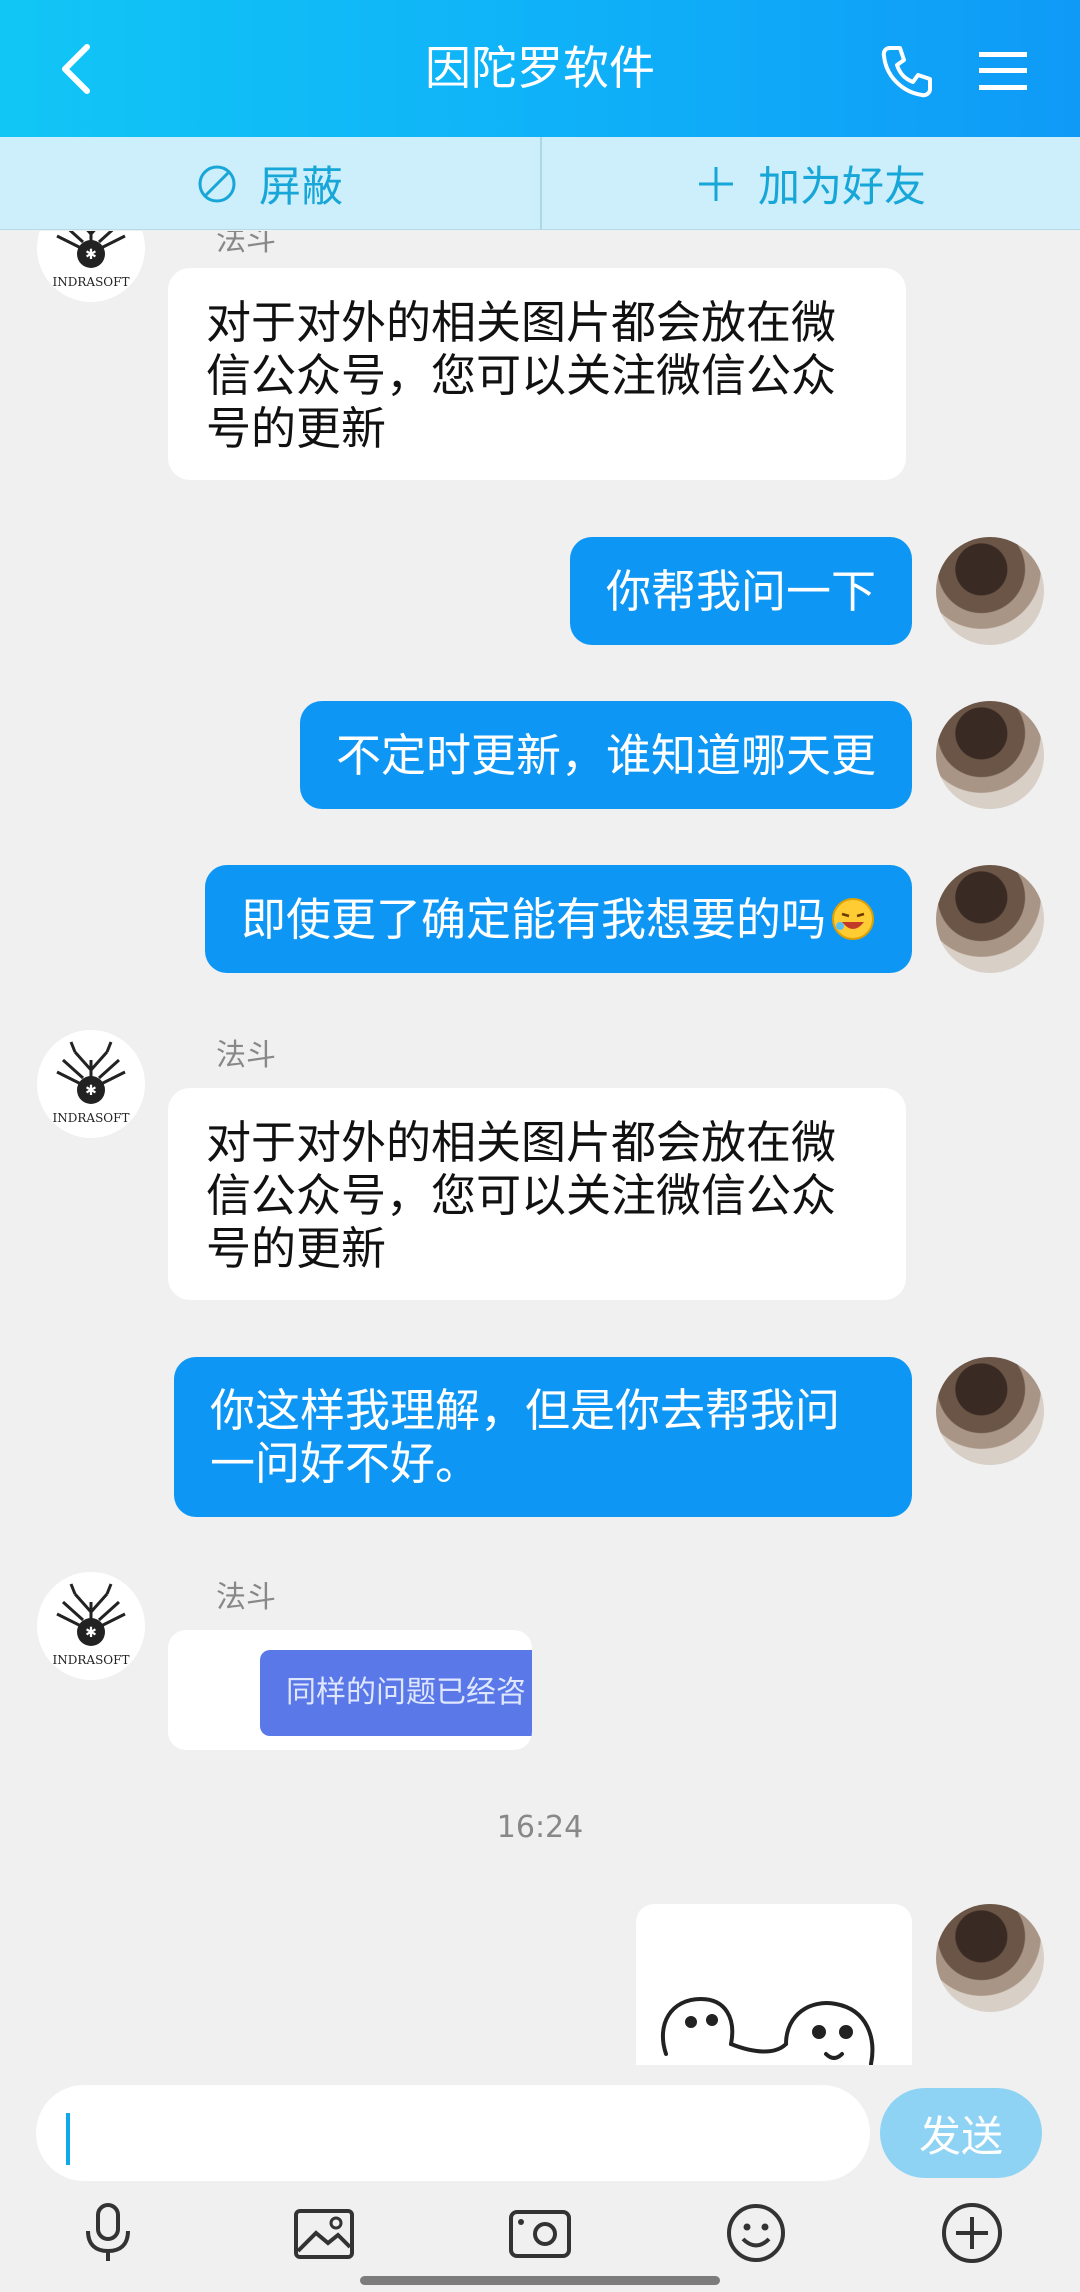 The height and width of the screenshot is (2292, 1080). I want to click on message-bubble-outgoing: 你这样我理解，但是你去帮我问 一问好不好。, so click(543, 1437).